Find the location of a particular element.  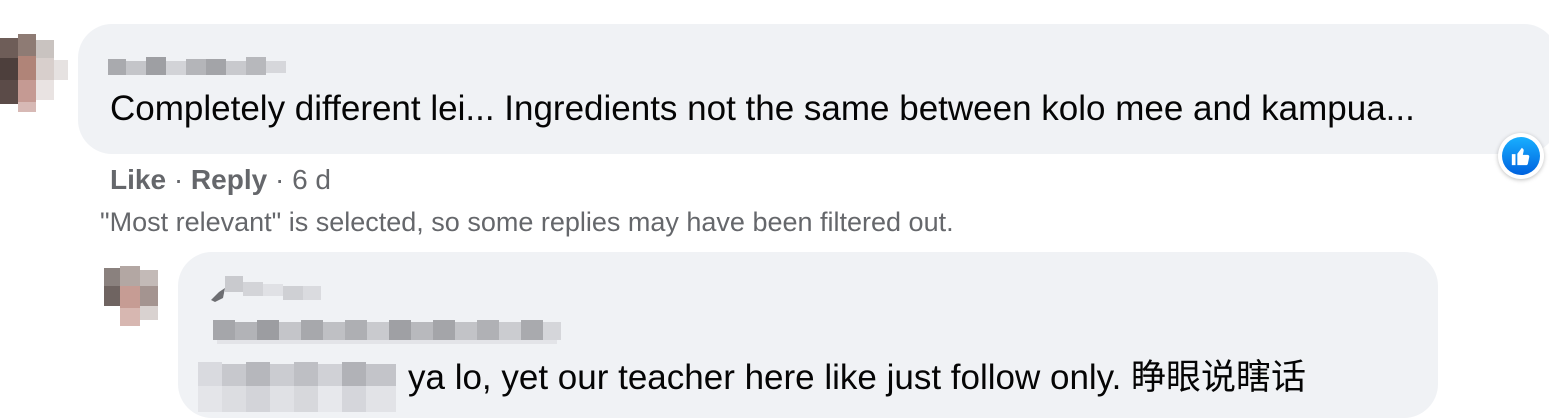

comment-actions: Like · Reply · 6 d is located at coordinates (220, 180).